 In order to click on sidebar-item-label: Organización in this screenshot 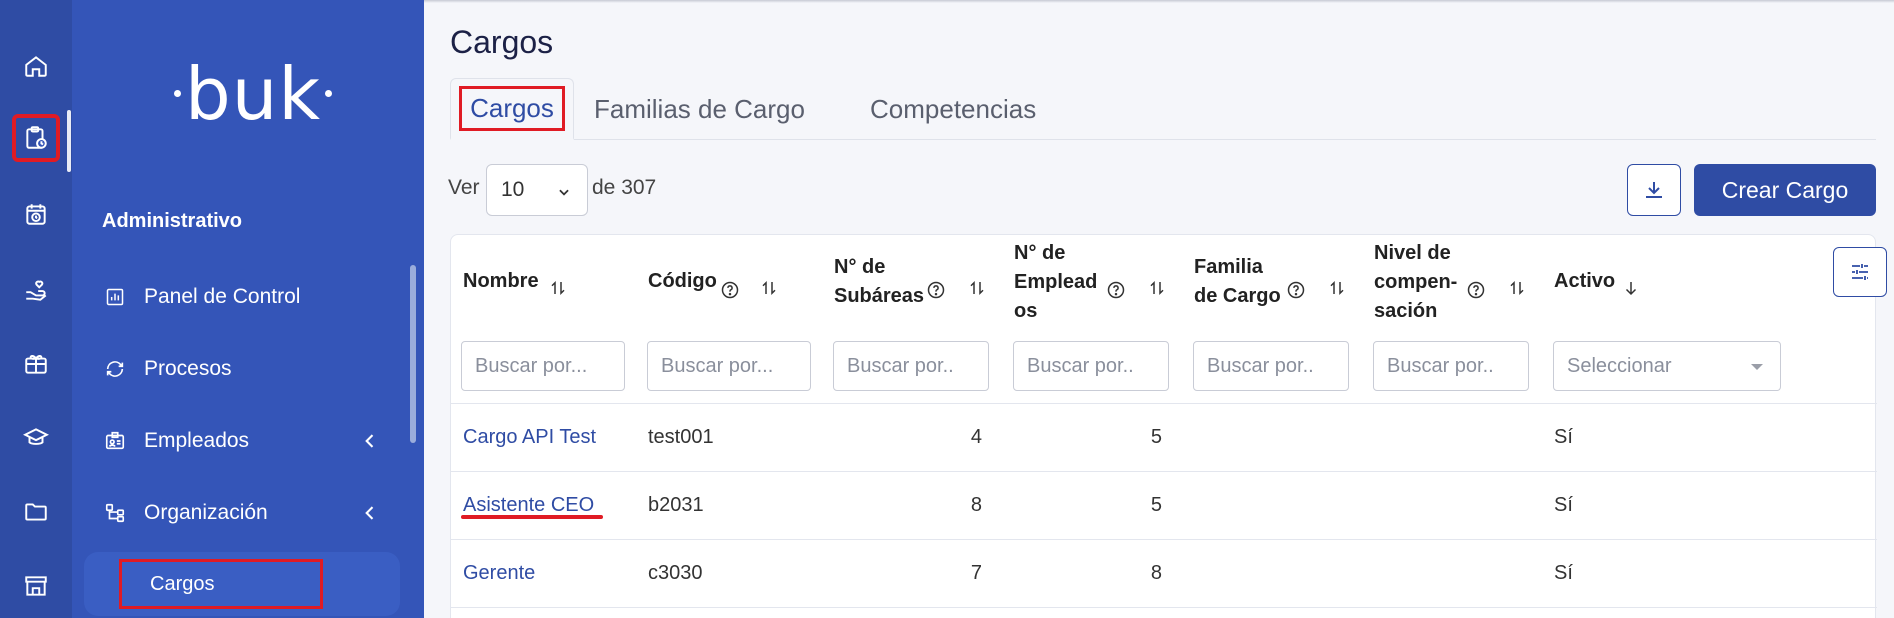, I will do `click(206, 512)`.